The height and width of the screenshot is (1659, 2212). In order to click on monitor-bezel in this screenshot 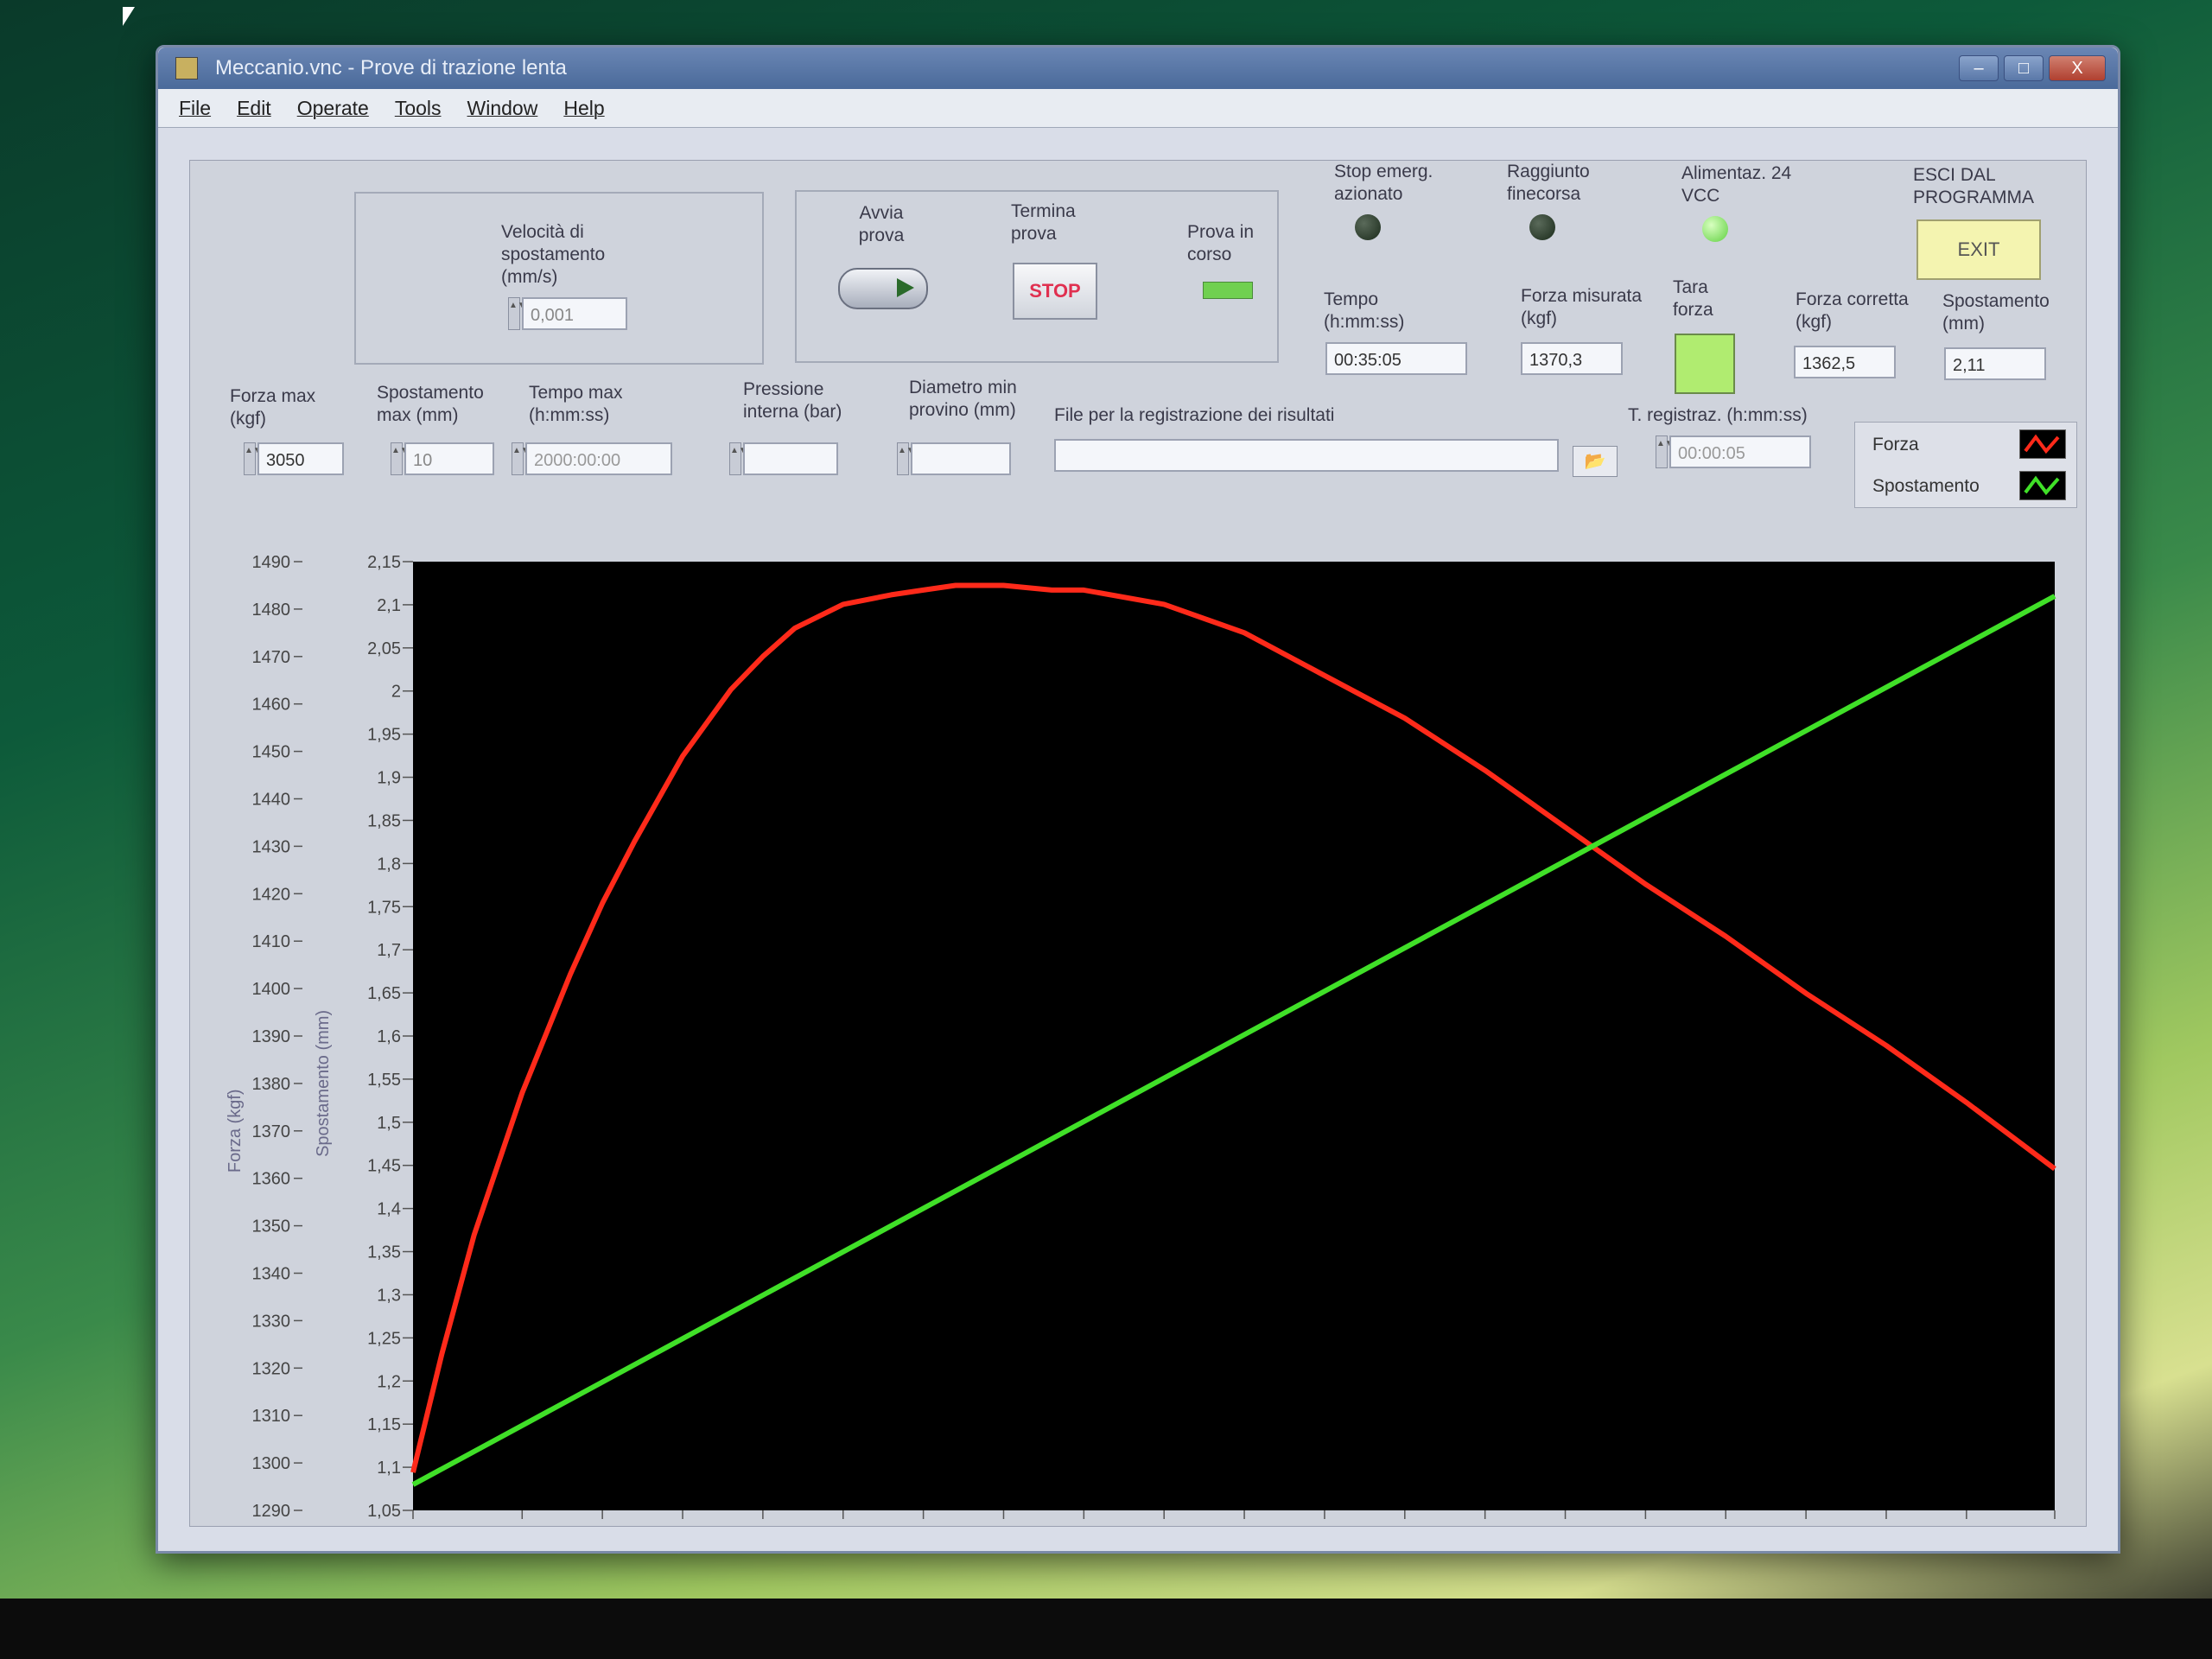, I will do `click(1106, 1629)`.